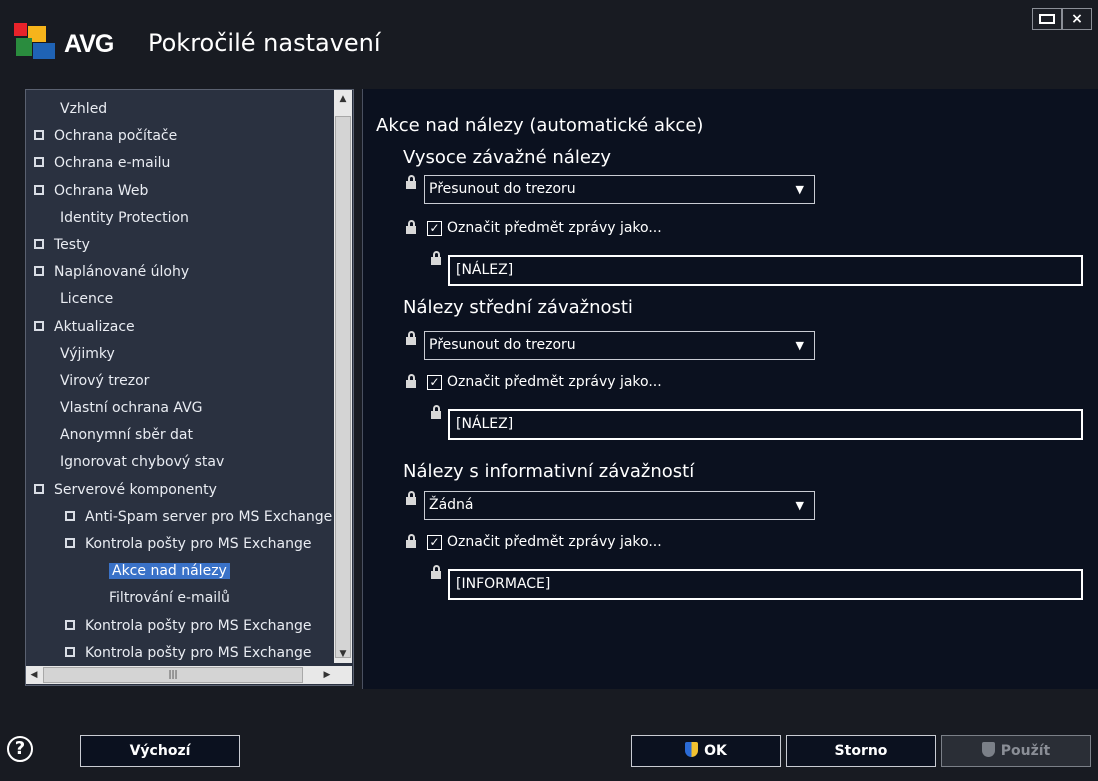  I want to click on shield-icon, so click(988, 749).